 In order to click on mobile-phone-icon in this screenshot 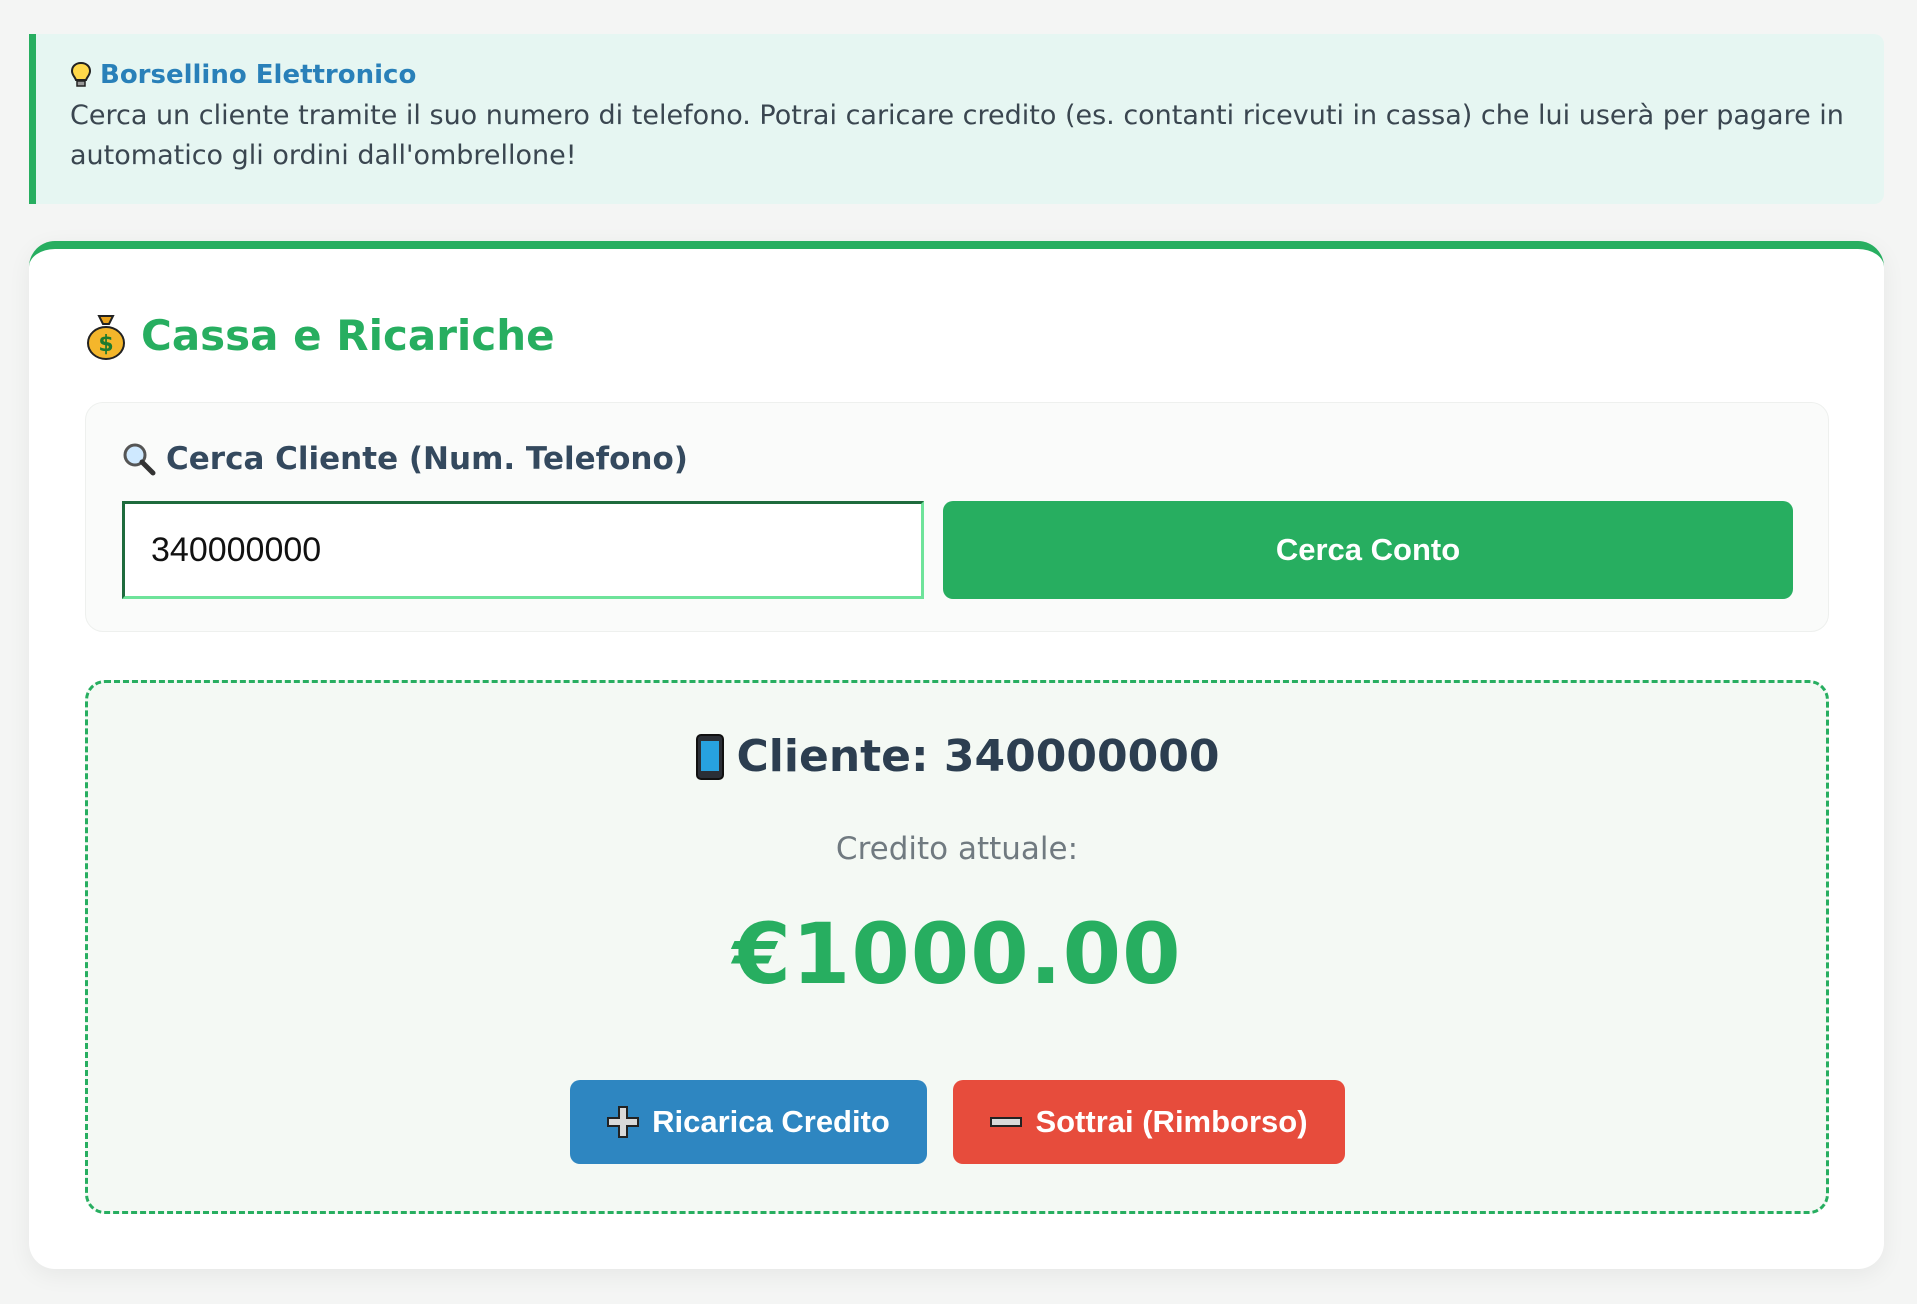, I will do `click(710, 757)`.